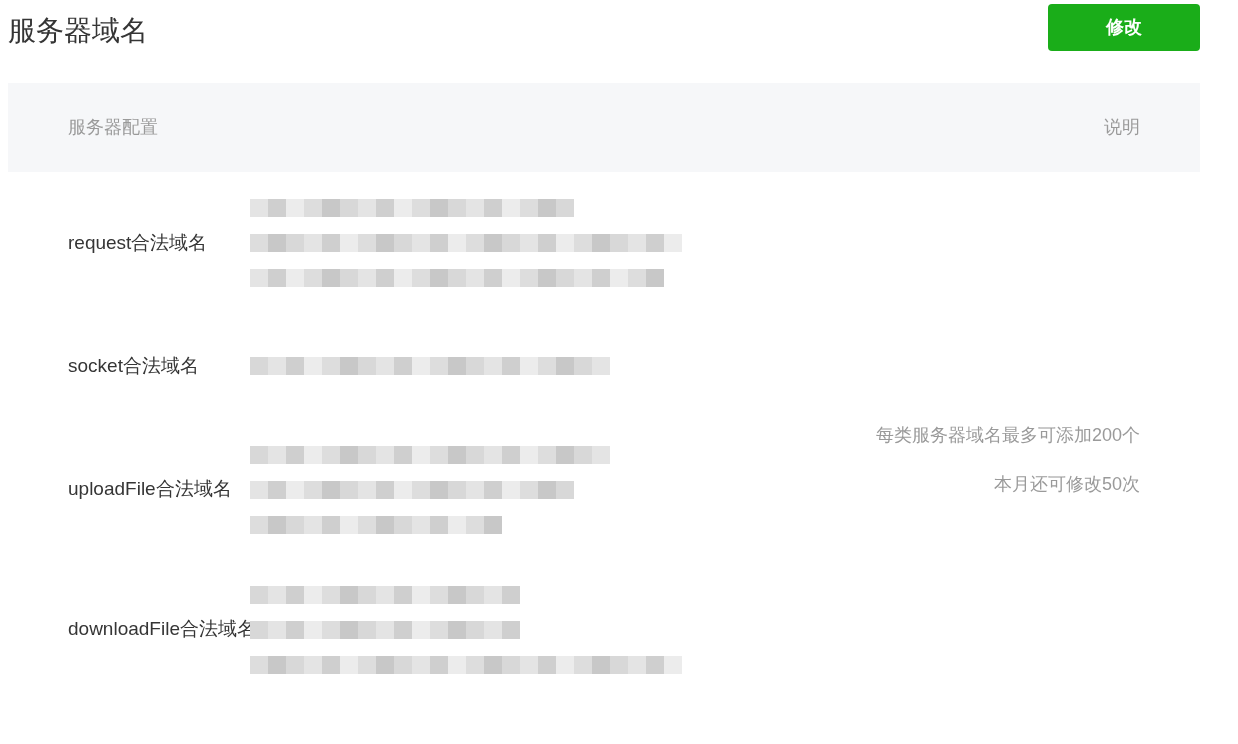 Image resolution: width=1238 pixels, height=744 pixels. I want to click on row-label: uploadFile合法域名, so click(150, 489).